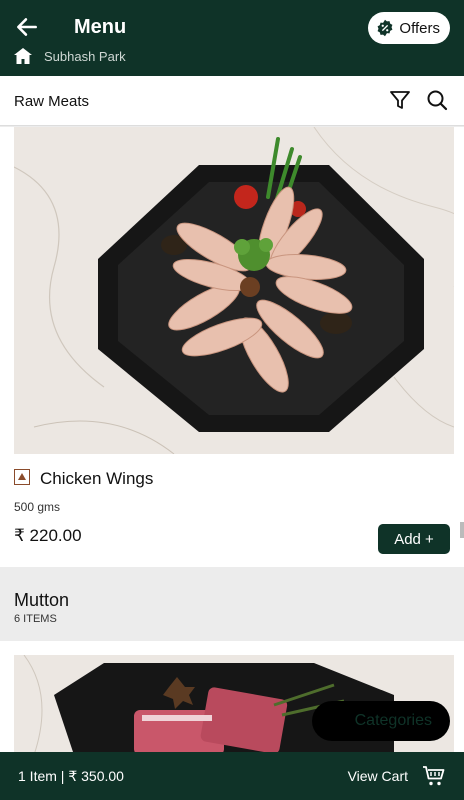 This screenshot has height=800, width=464. Describe the element at coordinates (378, 776) in the screenshot. I see `view-cart-button: View Cart` at that location.